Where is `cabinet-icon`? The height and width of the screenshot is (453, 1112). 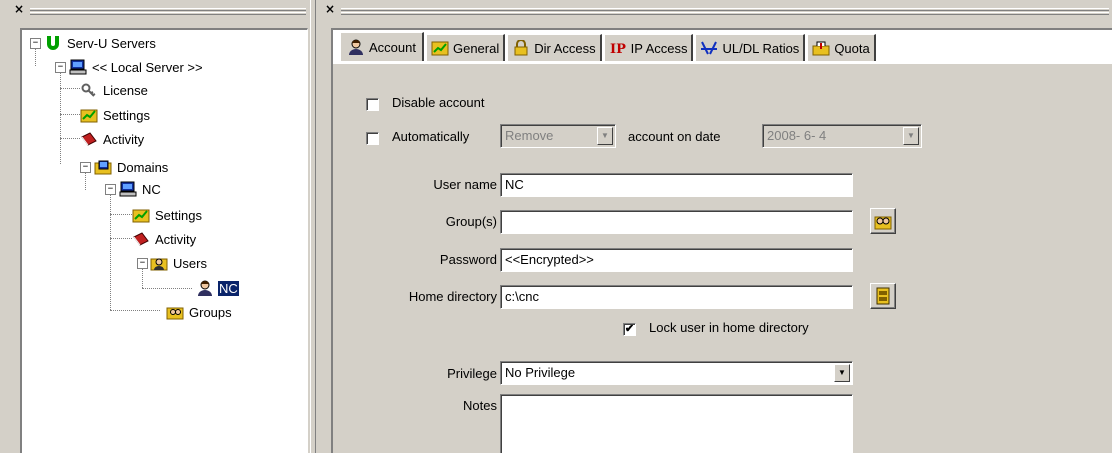
cabinet-icon is located at coordinates (883, 296).